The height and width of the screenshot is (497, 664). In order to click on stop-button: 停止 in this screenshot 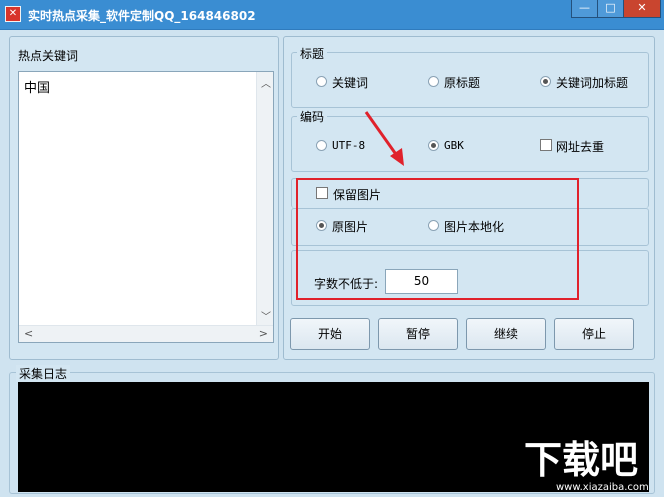, I will do `click(594, 334)`.